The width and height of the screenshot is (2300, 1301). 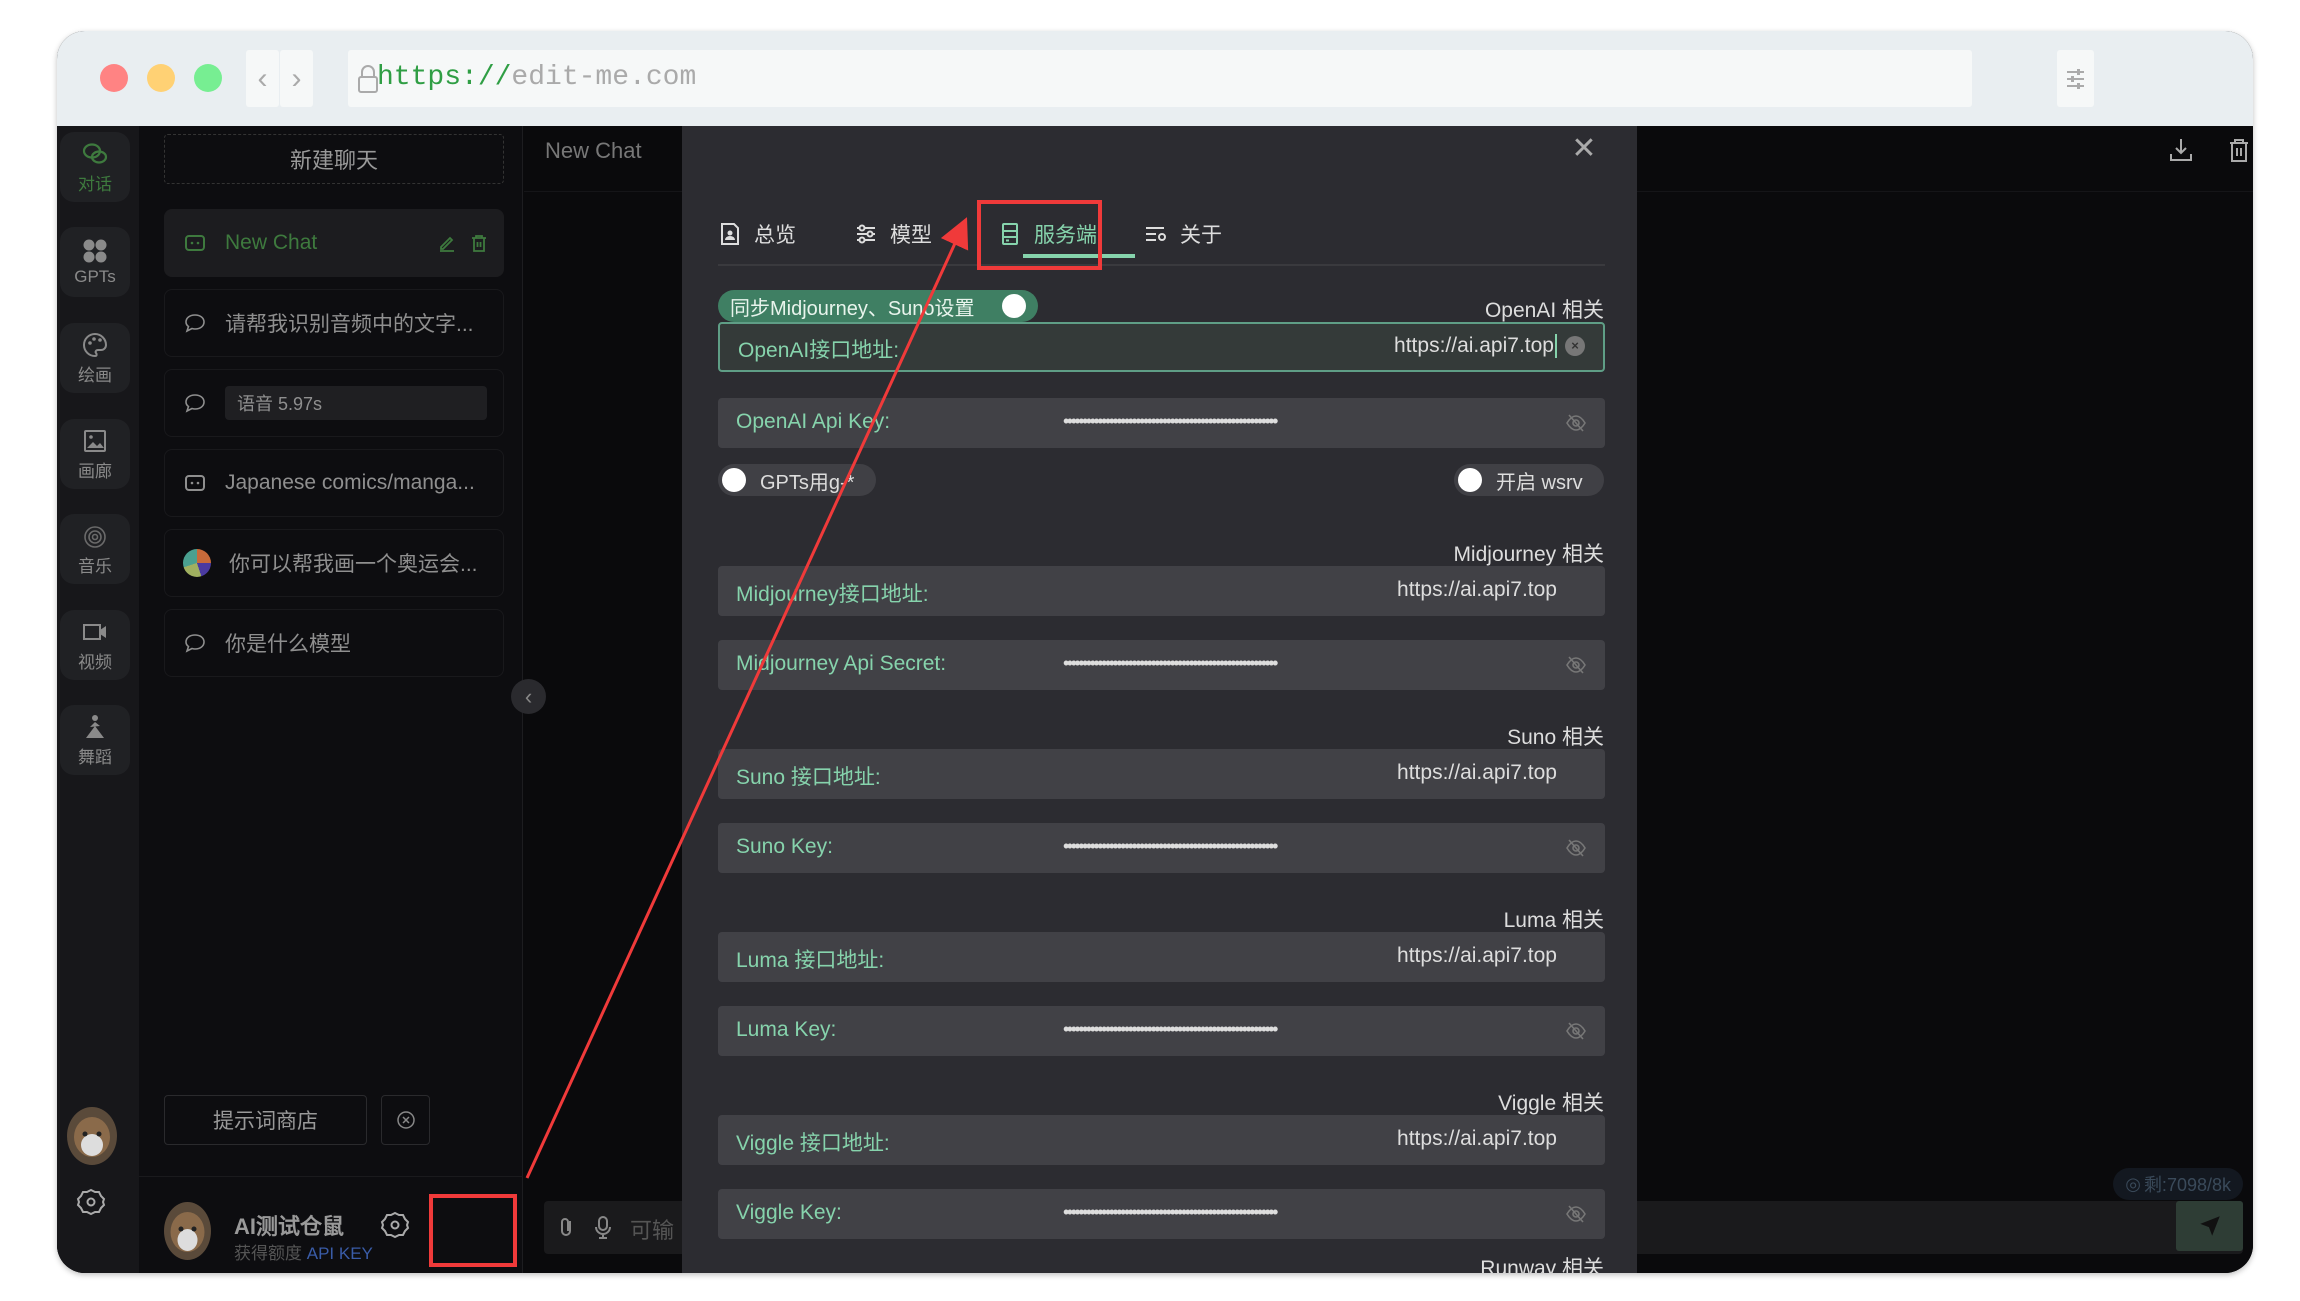 I want to click on settings-tabs: 总览 模型 服务端 关于, so click(x=1161, y=236).